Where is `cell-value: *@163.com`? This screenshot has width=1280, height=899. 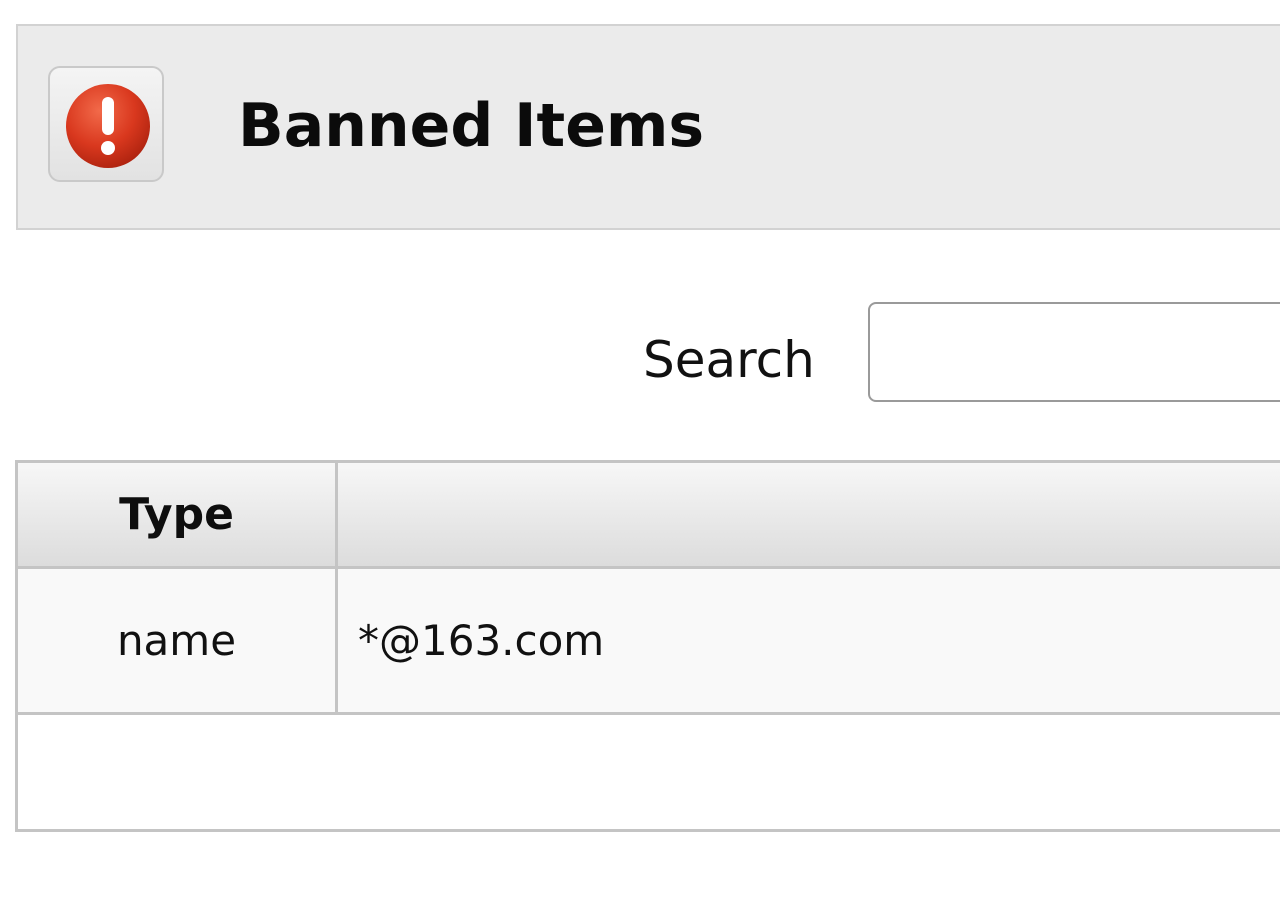 cell-value: *@163.com is located at coordinates (481, 640).